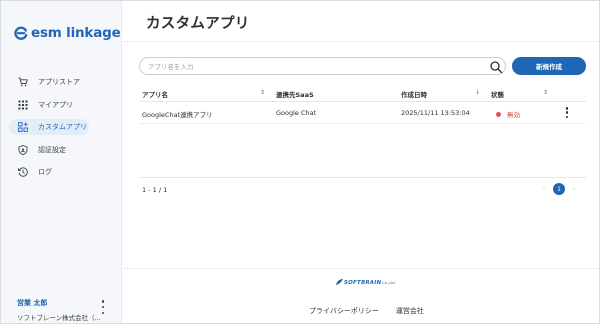 Image resolution: width=600 pixels, height=324 pixels. I want to click on logo-mark-icon, so click(21, 33).